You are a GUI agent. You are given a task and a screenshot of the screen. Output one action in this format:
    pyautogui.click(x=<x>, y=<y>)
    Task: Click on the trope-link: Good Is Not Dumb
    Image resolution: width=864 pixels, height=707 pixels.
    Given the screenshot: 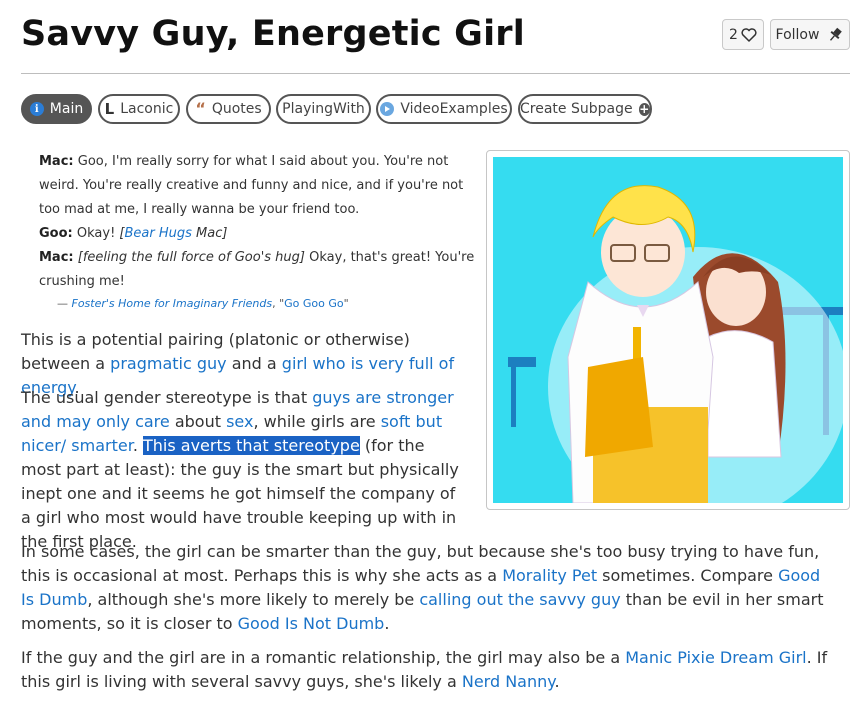 What is the action you would take?
    pyautogui.click(x=311, y=623)
    